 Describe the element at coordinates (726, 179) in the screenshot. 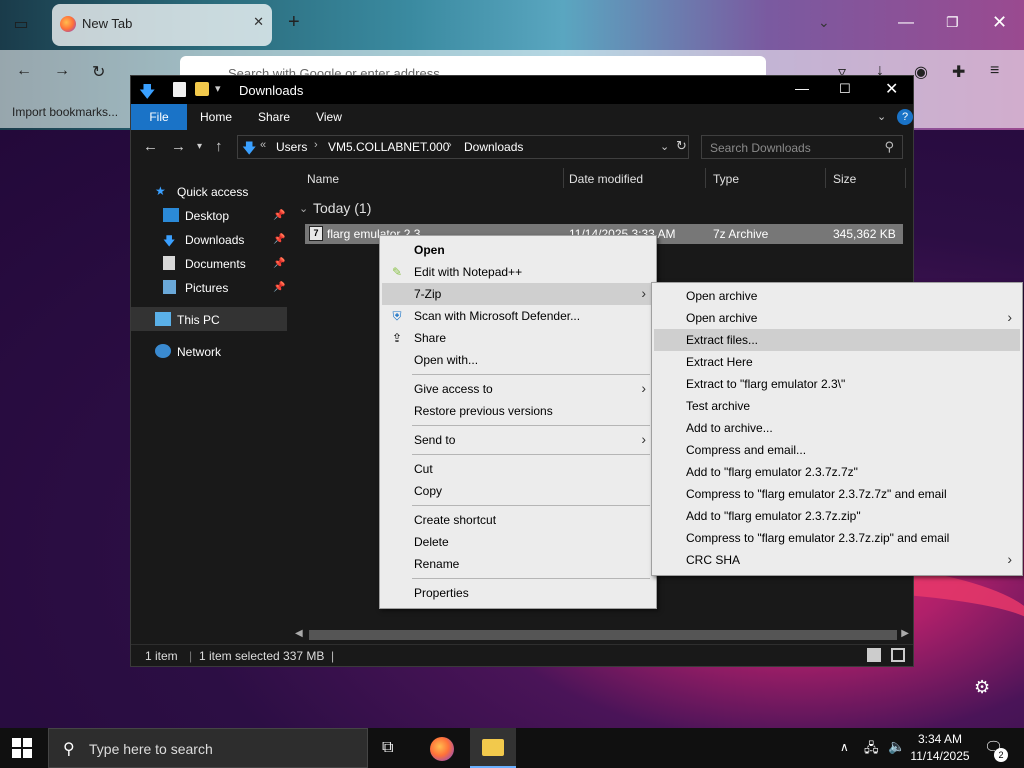

I see `column-header-type: Type` at that location.